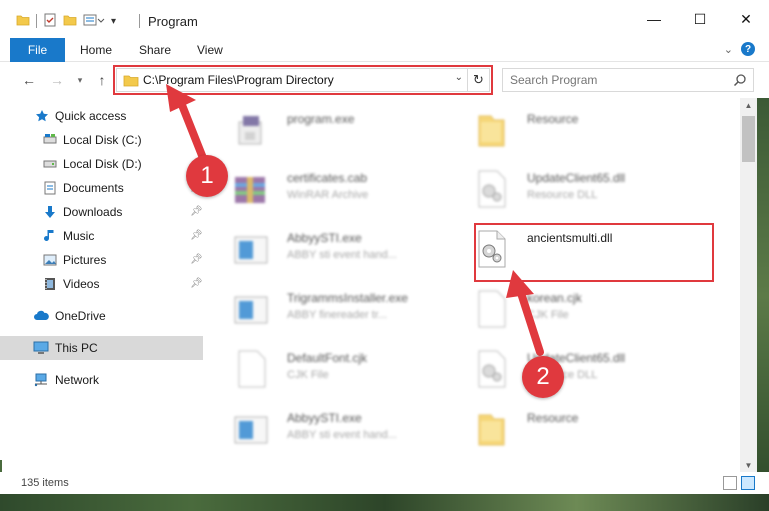  I want to click on documents-icon, so click(50, 188).